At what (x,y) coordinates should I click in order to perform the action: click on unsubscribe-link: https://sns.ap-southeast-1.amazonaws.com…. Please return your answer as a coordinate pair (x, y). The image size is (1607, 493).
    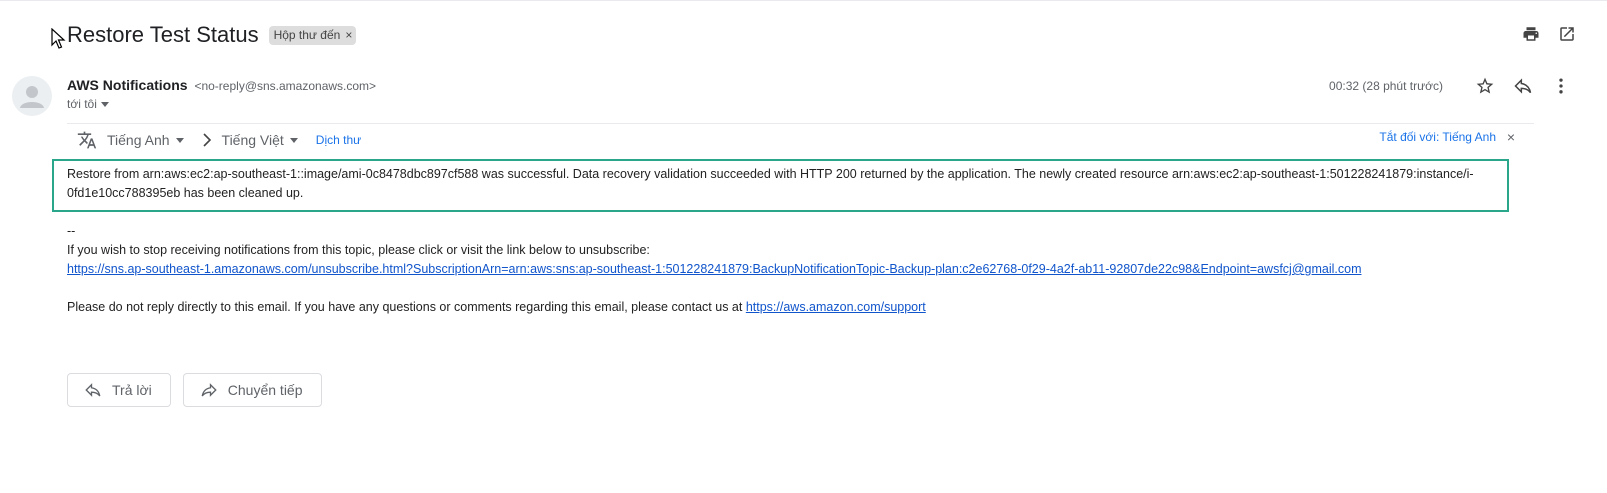
    Looking at the image, I should click on (714, 269).